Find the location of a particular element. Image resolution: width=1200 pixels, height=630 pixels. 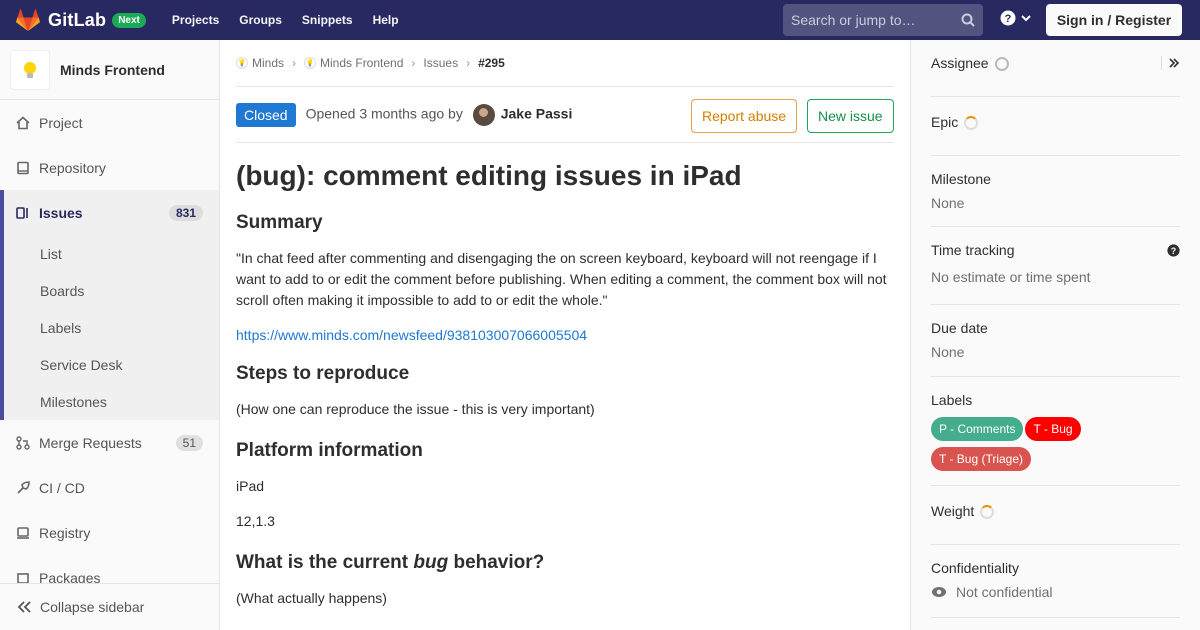

heading-emphasis: bug is located at coordinates (431, 562).